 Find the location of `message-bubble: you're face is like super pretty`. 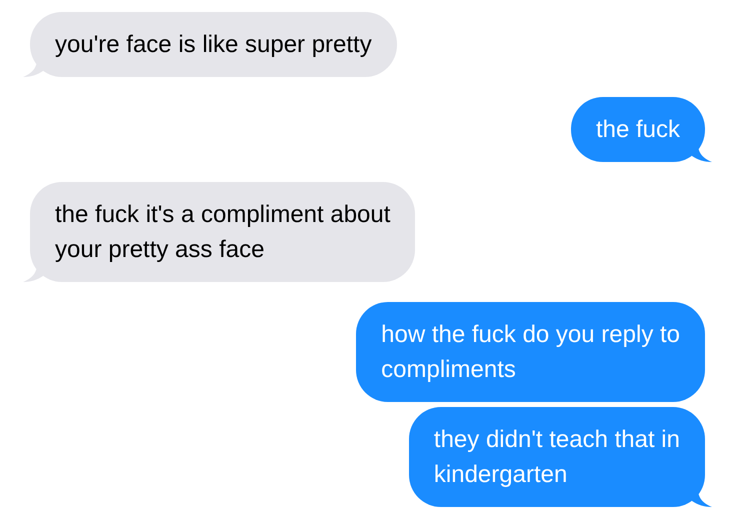

message-bubble: you're face is like super pretty is located at coordinates (213, 44).